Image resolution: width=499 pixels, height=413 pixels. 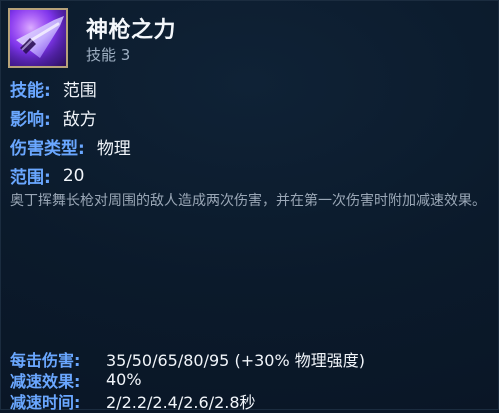 What do you see at coordinates (245, 88) in the screenshot?
I see `stat-row-skill-type: 技能: 范围` at bounding box center [245, 88].